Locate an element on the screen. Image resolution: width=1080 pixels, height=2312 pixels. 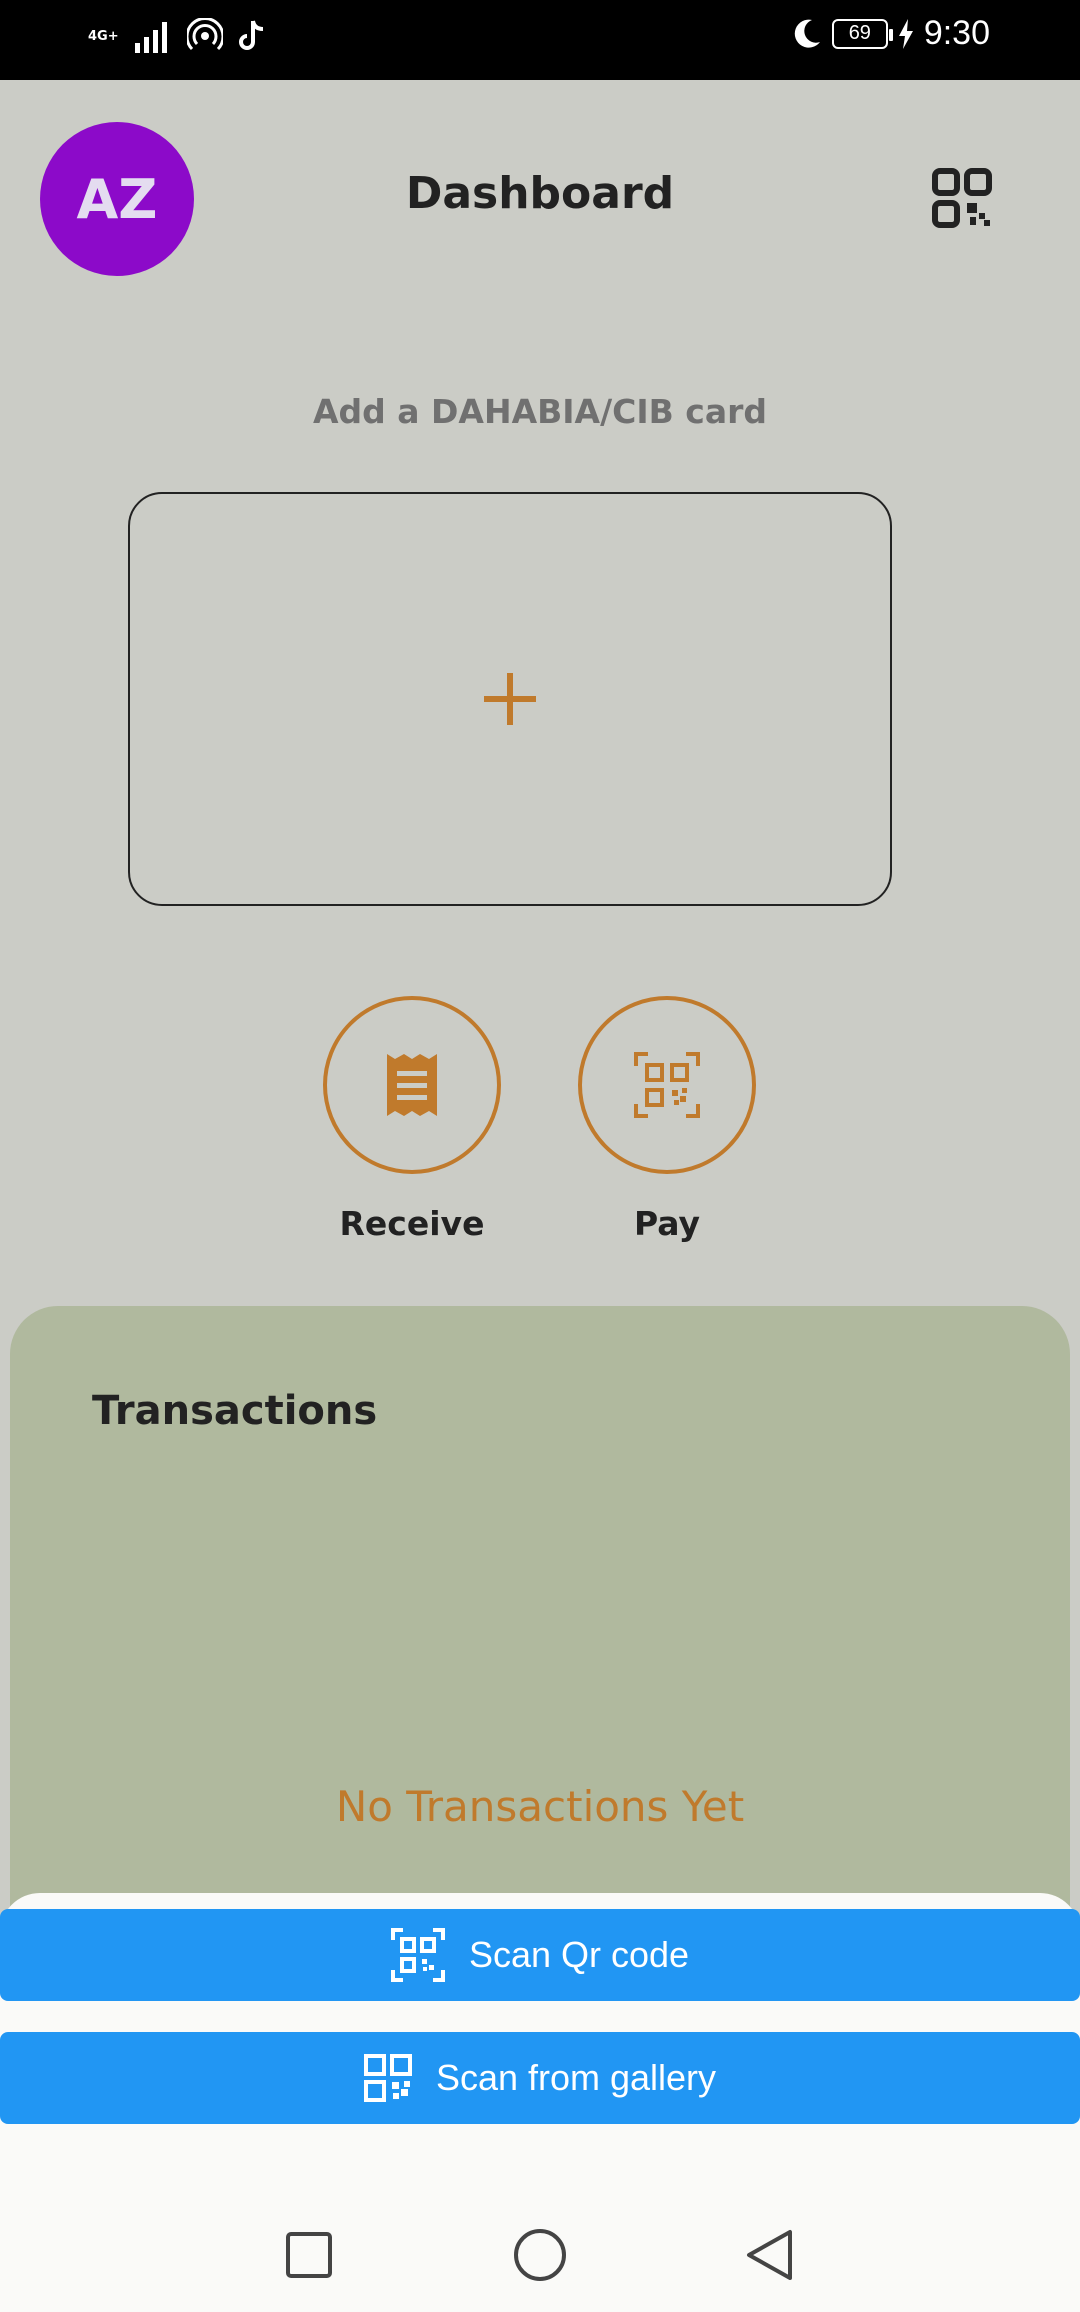
back-button is located at coordinates (769, 2255).